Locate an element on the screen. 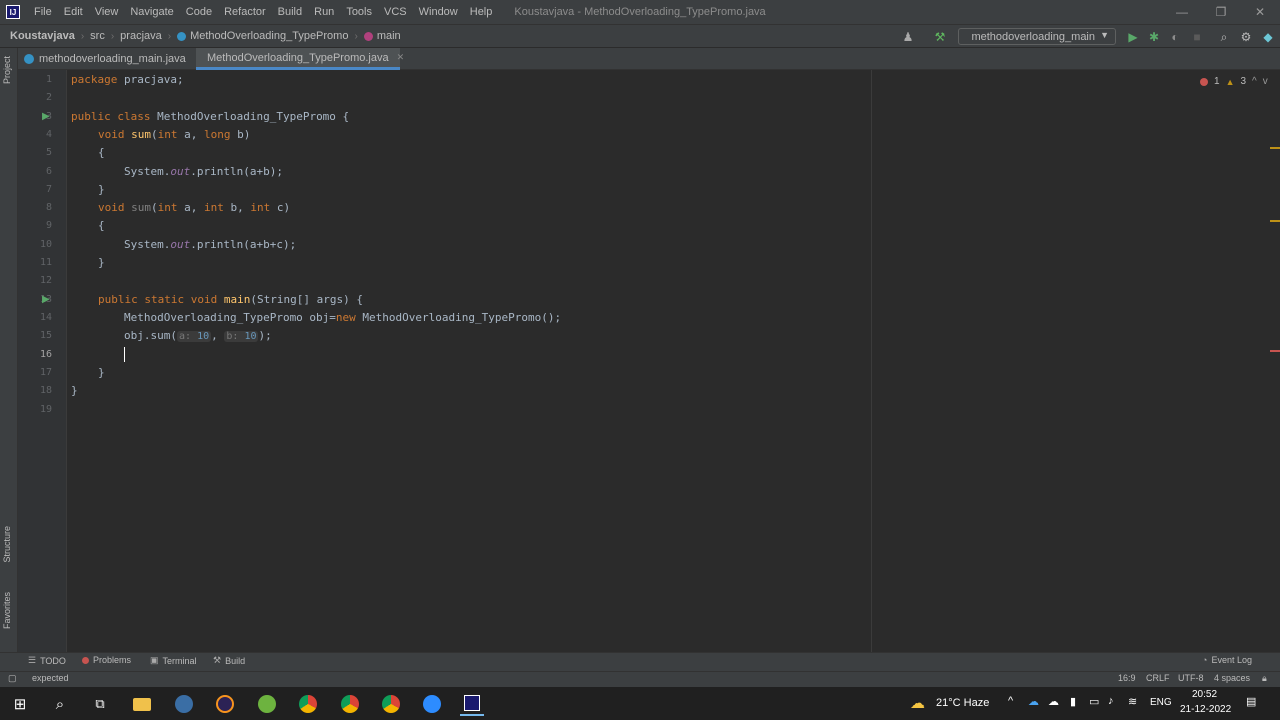 The image size is (1280, 720). language-indicator: ENG is located at coordinates (1161, 702).